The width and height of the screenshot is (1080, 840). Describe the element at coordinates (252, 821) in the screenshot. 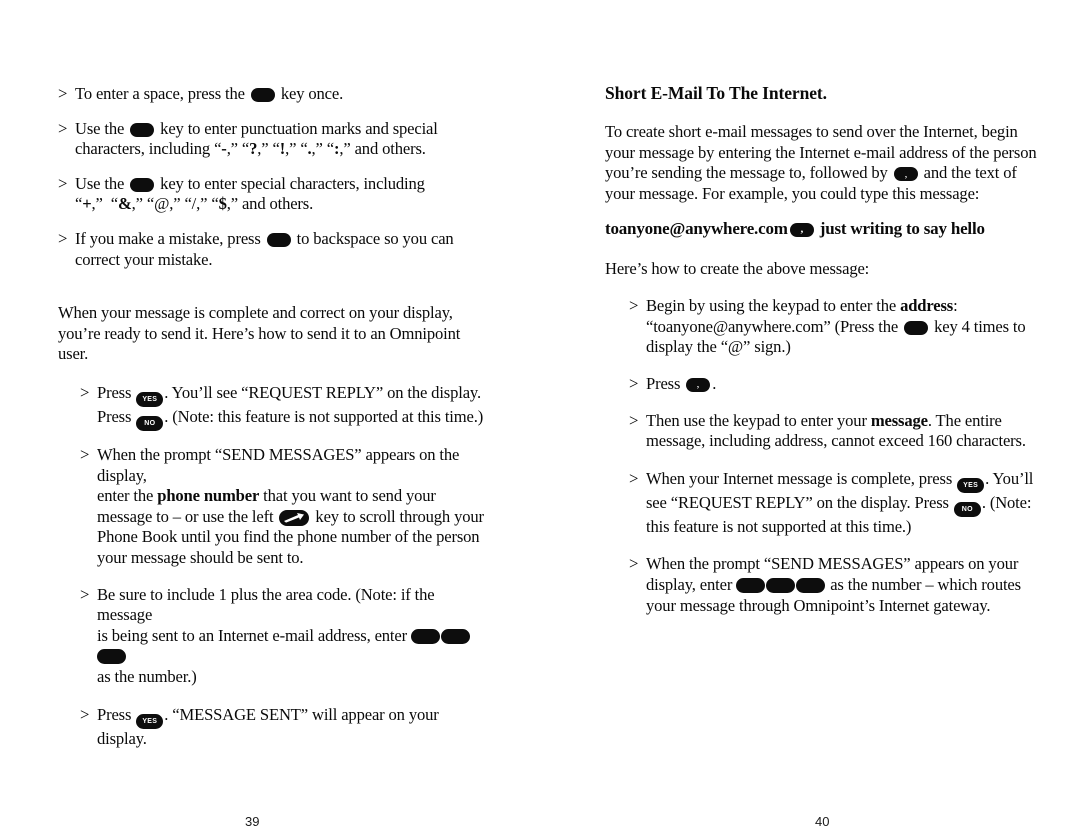

I see `page-number-left: 39` at that location.